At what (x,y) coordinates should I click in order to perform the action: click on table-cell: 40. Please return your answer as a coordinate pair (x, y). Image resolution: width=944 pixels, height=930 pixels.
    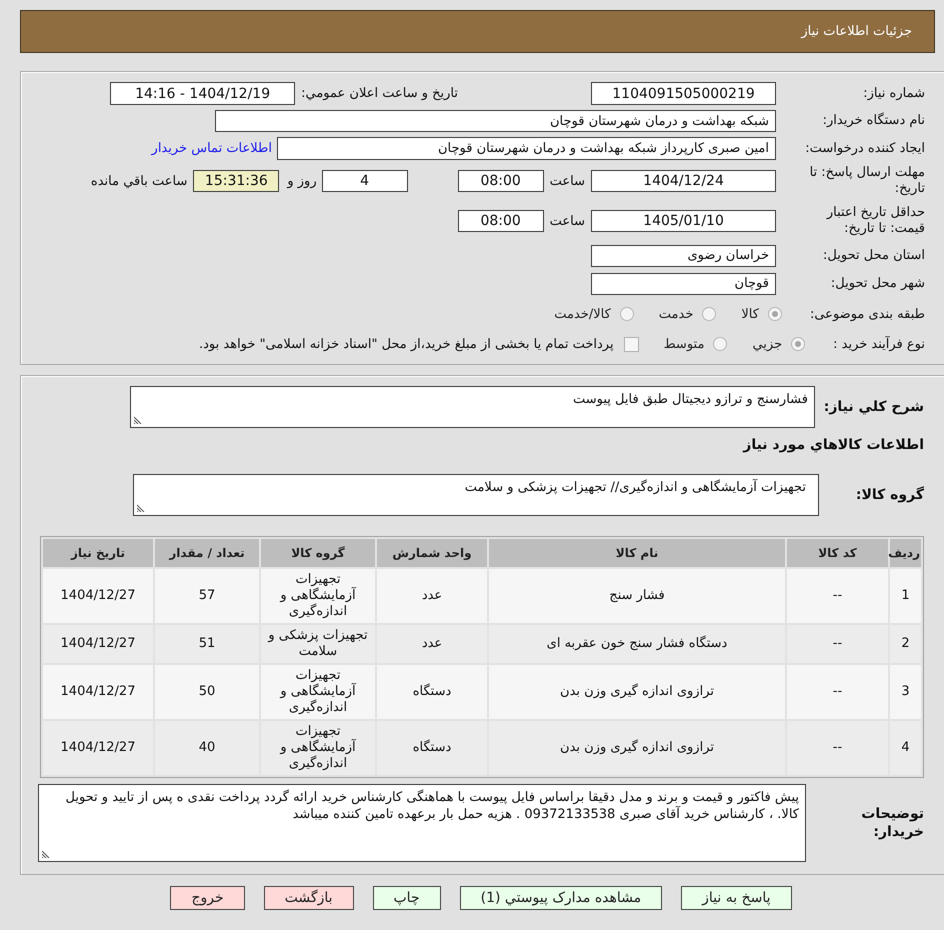
    Looking at the image, I should click on (207, 748).